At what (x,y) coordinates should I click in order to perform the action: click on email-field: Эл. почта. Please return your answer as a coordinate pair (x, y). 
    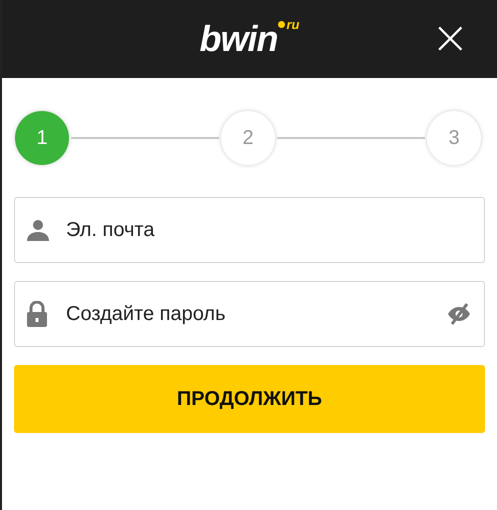
    Looking at the image, I should click on (249, 230).